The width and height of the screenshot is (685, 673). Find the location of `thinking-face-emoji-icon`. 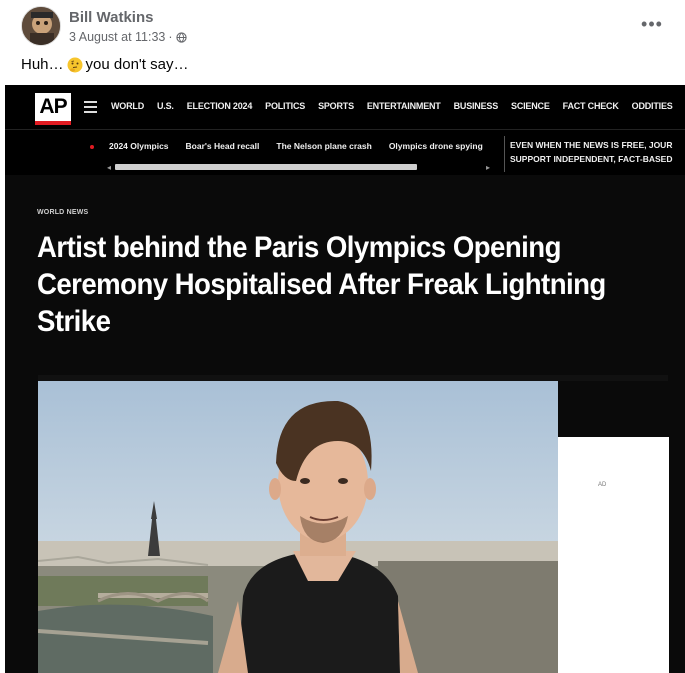

thinking-face-emoji-icon is located at coordinates (75, 64).